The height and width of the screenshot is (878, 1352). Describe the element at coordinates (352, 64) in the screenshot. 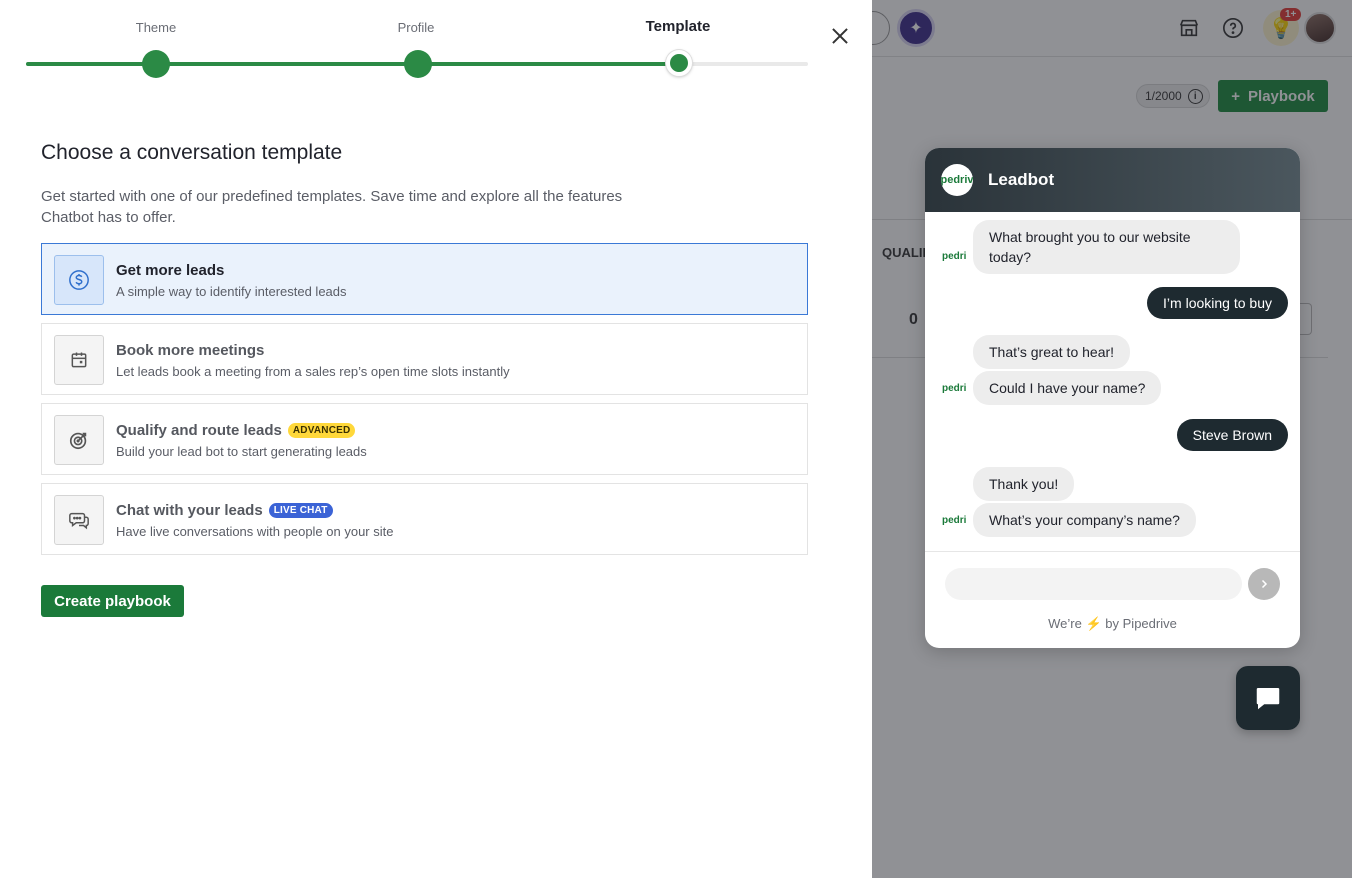

I see `stepper-track-fill` at that location.